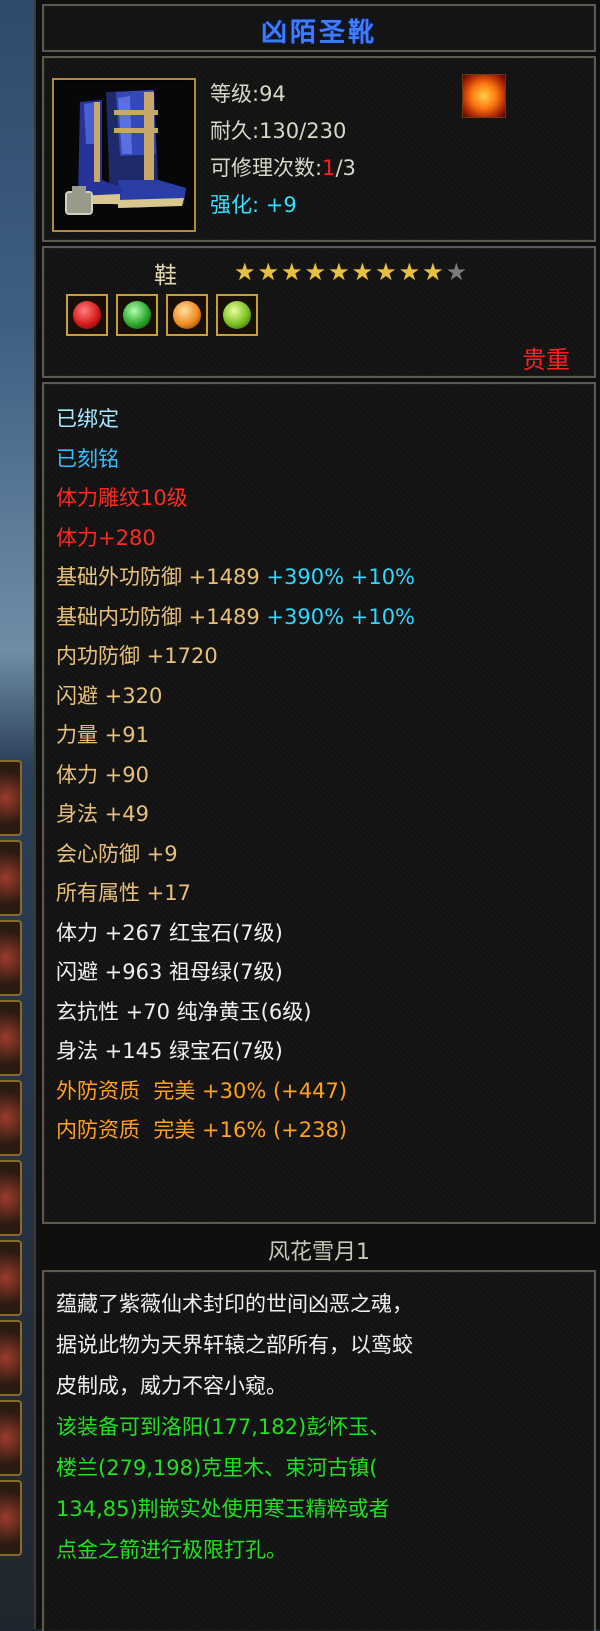 The image size is (600, 1631). What do you see at coordinates (546, 360) in the screenshot?
I see `item-rarity: 贵重` at bounding box center [546, 360].